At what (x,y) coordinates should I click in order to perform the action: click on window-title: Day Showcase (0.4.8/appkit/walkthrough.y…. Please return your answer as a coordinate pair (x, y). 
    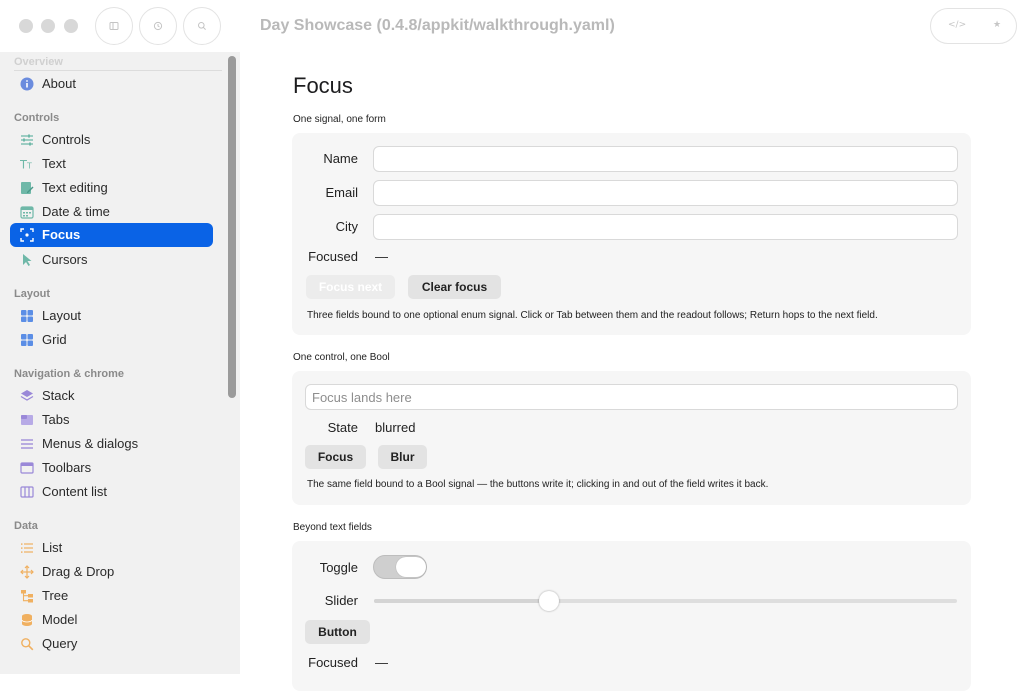
    Looking at the image, I should click on (437, 25).